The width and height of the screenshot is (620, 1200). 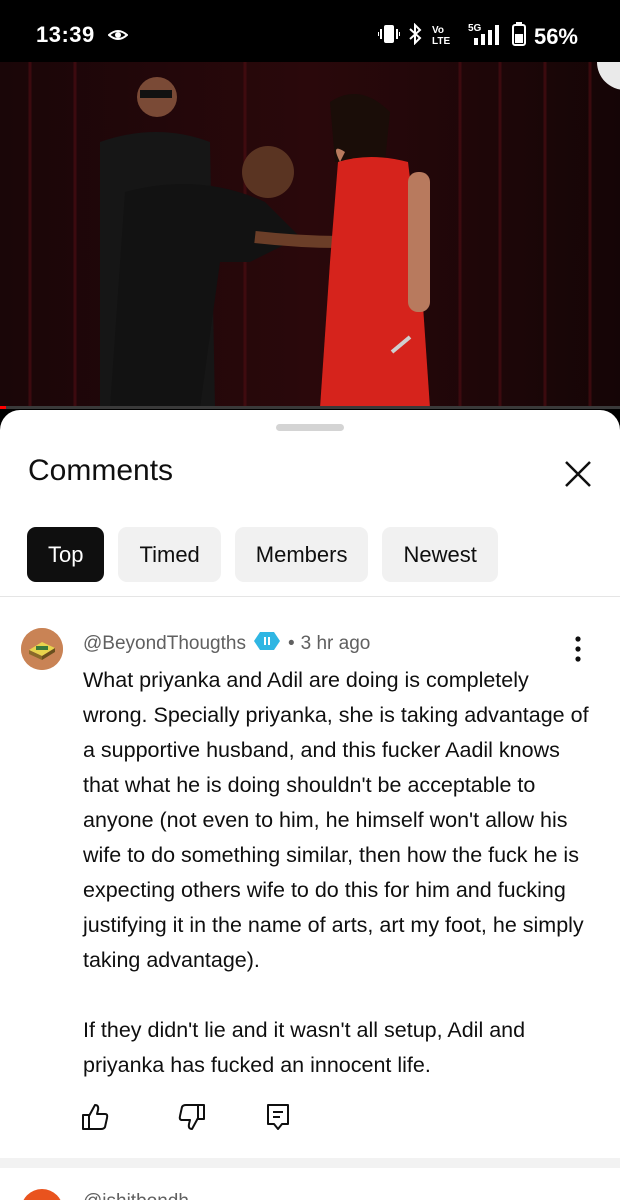 What do you see at coordinates (555, 36) in the screenshot?
I see `battery-percent: 56%` at bounding box center [555, 36].